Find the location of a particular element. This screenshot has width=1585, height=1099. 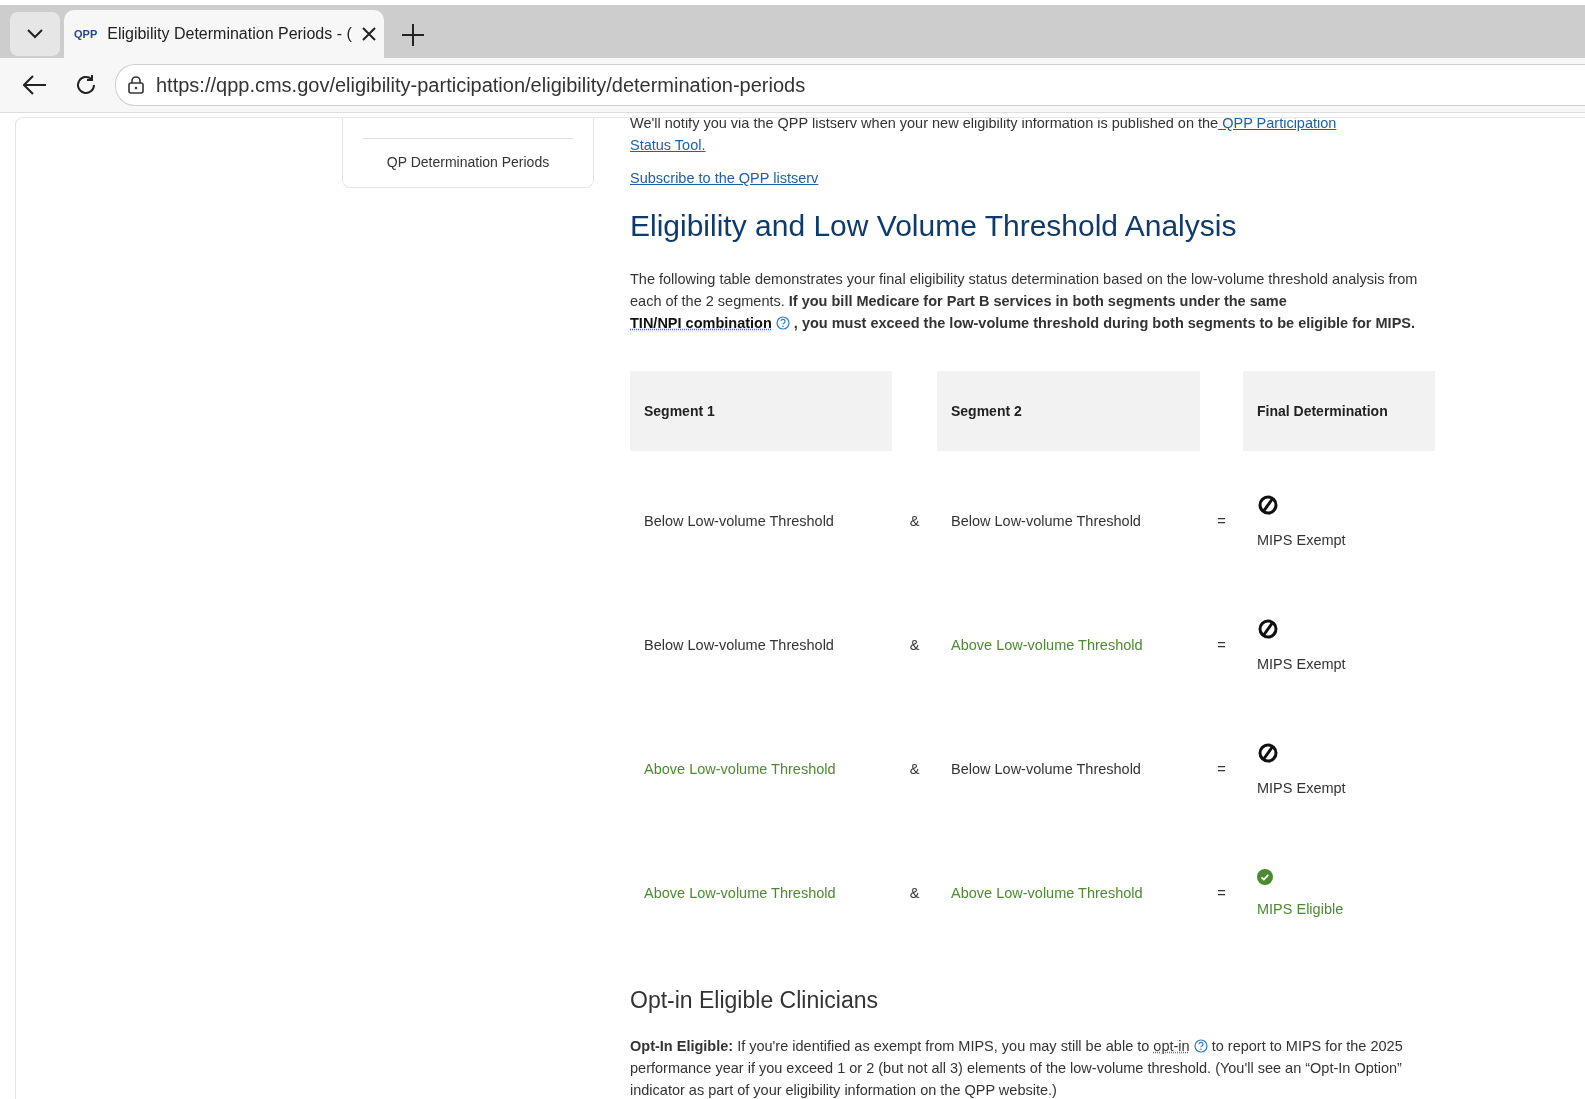

subscribe-link: Subscribe to the QPP listserv is located at coordinates (724, 178).